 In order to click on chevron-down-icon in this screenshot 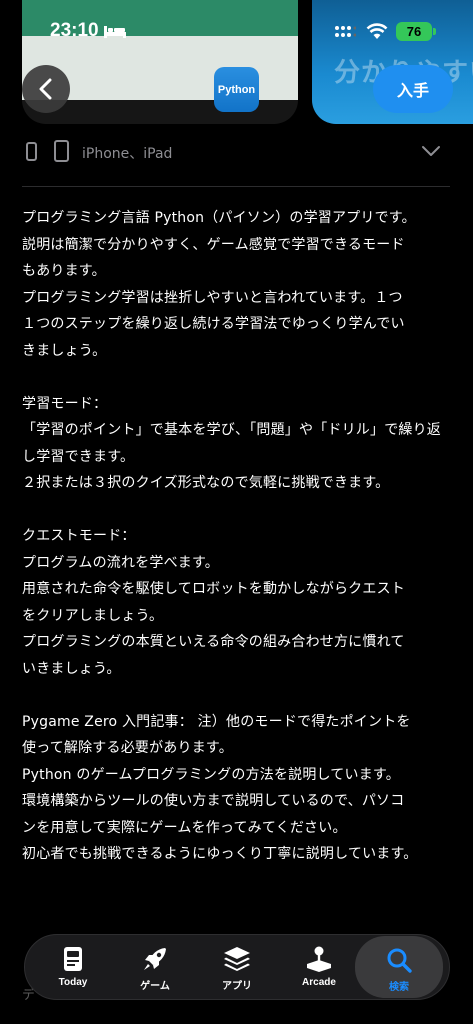, I will do `click(431, 151)`.